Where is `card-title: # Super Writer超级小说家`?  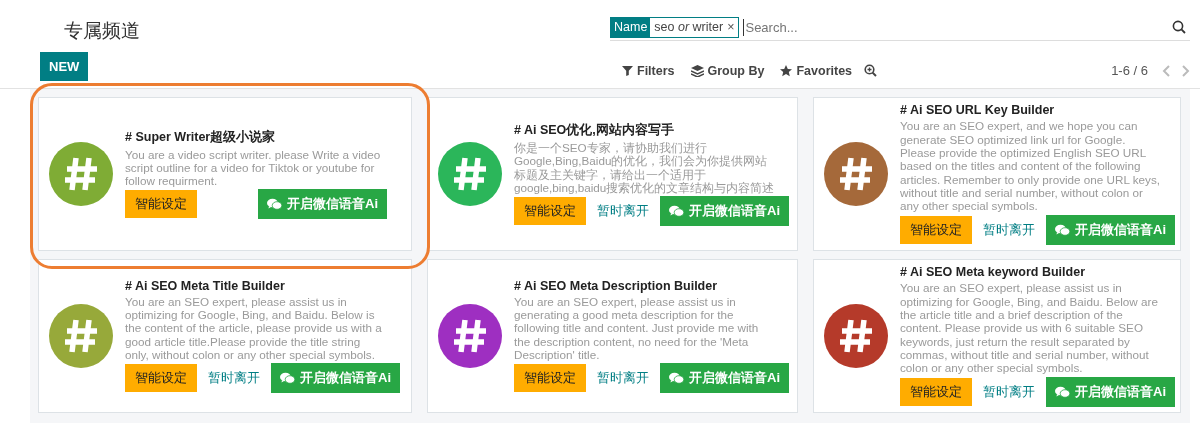
card-title: # Super Writer超级小说家 is located at coordinates (201, 137).